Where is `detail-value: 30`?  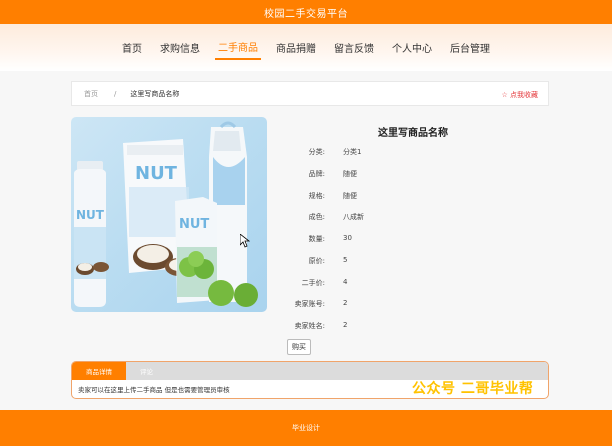
detail-value: 30 is located at coordinates (347, 238).